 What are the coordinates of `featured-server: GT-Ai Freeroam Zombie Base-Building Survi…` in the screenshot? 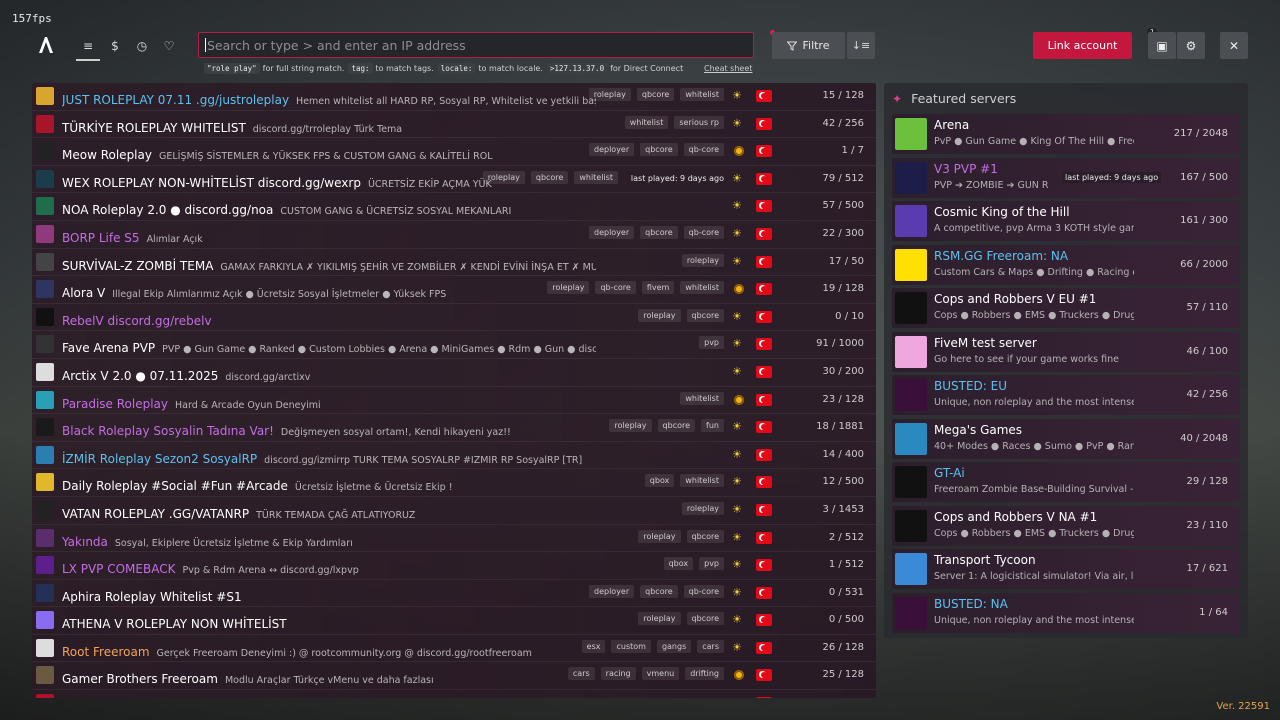 It's located at (1066, 482).